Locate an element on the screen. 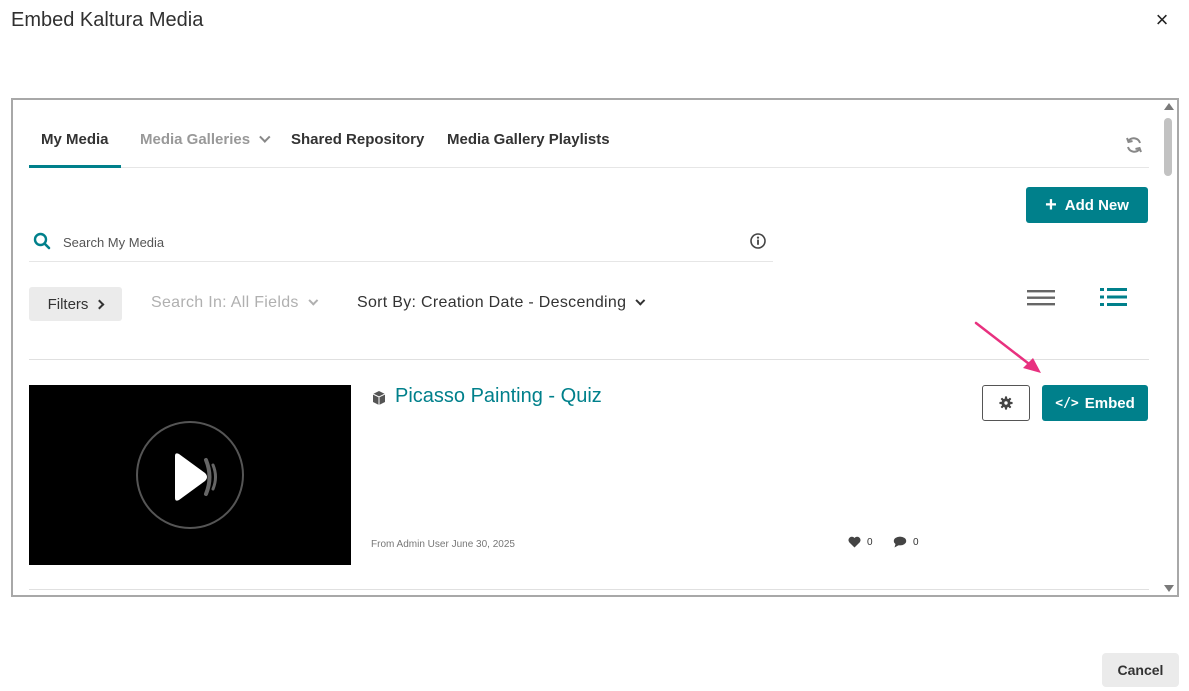  entry-meta: From Admin User June 30, 2025 is located at coordinates (443, 544).